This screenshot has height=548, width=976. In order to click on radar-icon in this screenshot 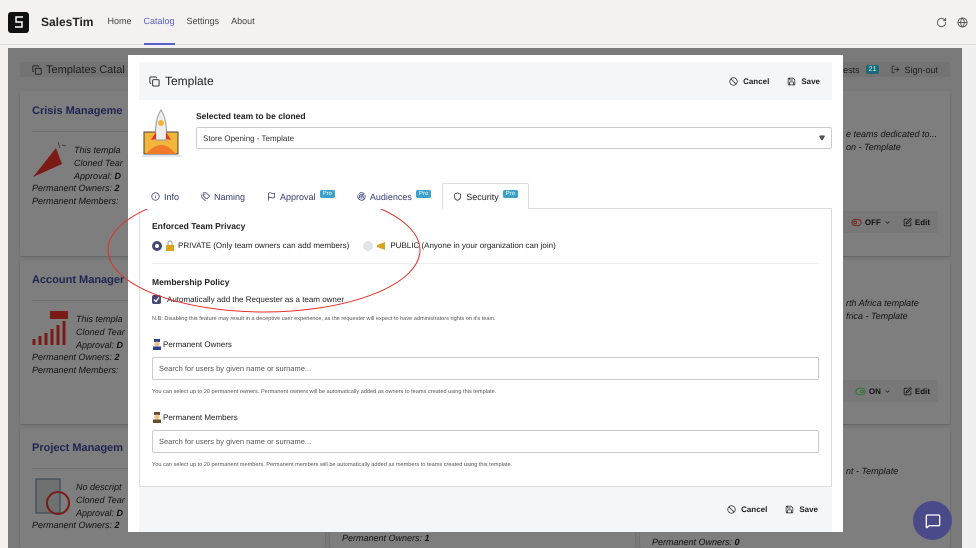, I will do `click(361, 196)`.